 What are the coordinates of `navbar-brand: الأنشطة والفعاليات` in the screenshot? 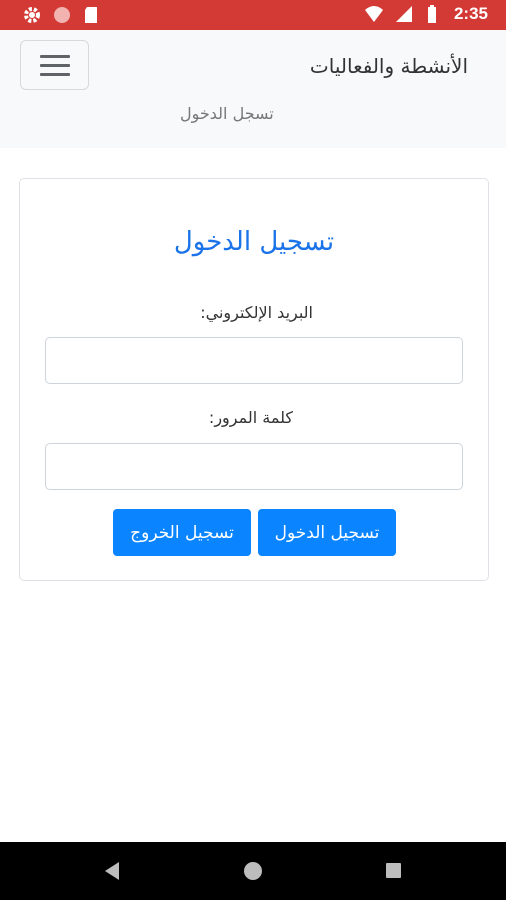 It's located at (389, 66).